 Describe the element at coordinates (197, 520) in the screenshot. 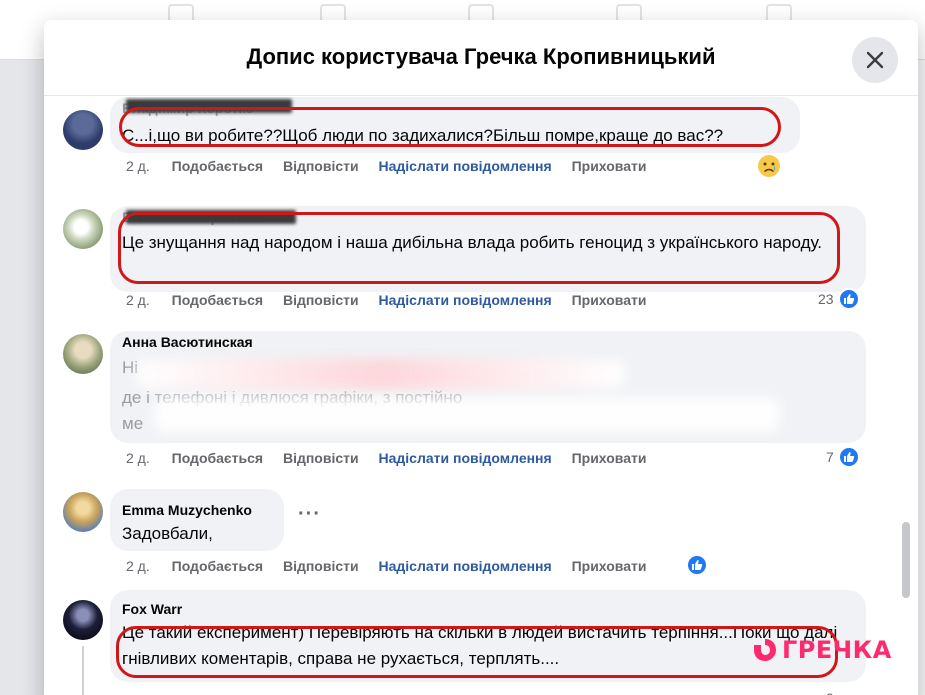

I see `comment-bubble: Emma Muzychenko Задовбали,` at that location.